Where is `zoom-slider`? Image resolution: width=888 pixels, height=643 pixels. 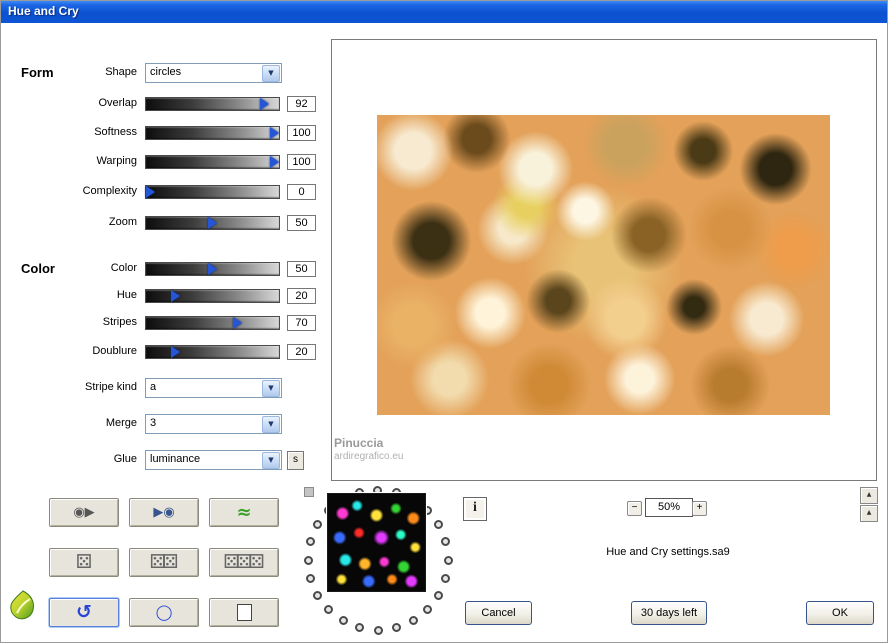 zoom-slider is located at coordinates (212, 223).